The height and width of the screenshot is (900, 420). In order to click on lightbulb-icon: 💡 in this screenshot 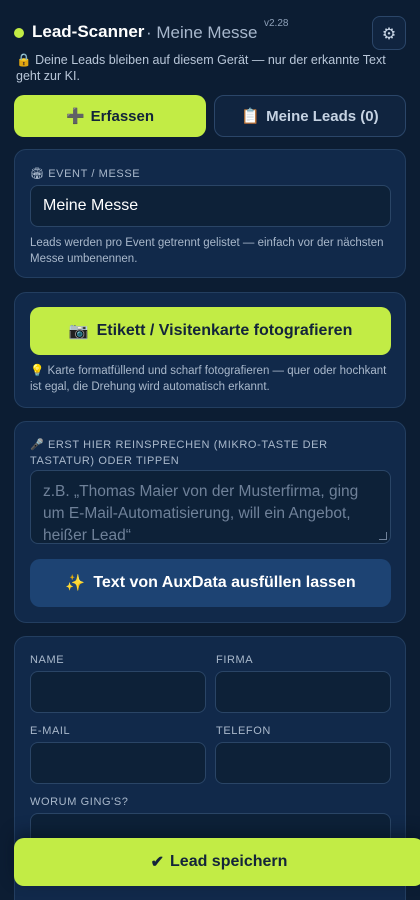, I will do `click(37, 371)`.